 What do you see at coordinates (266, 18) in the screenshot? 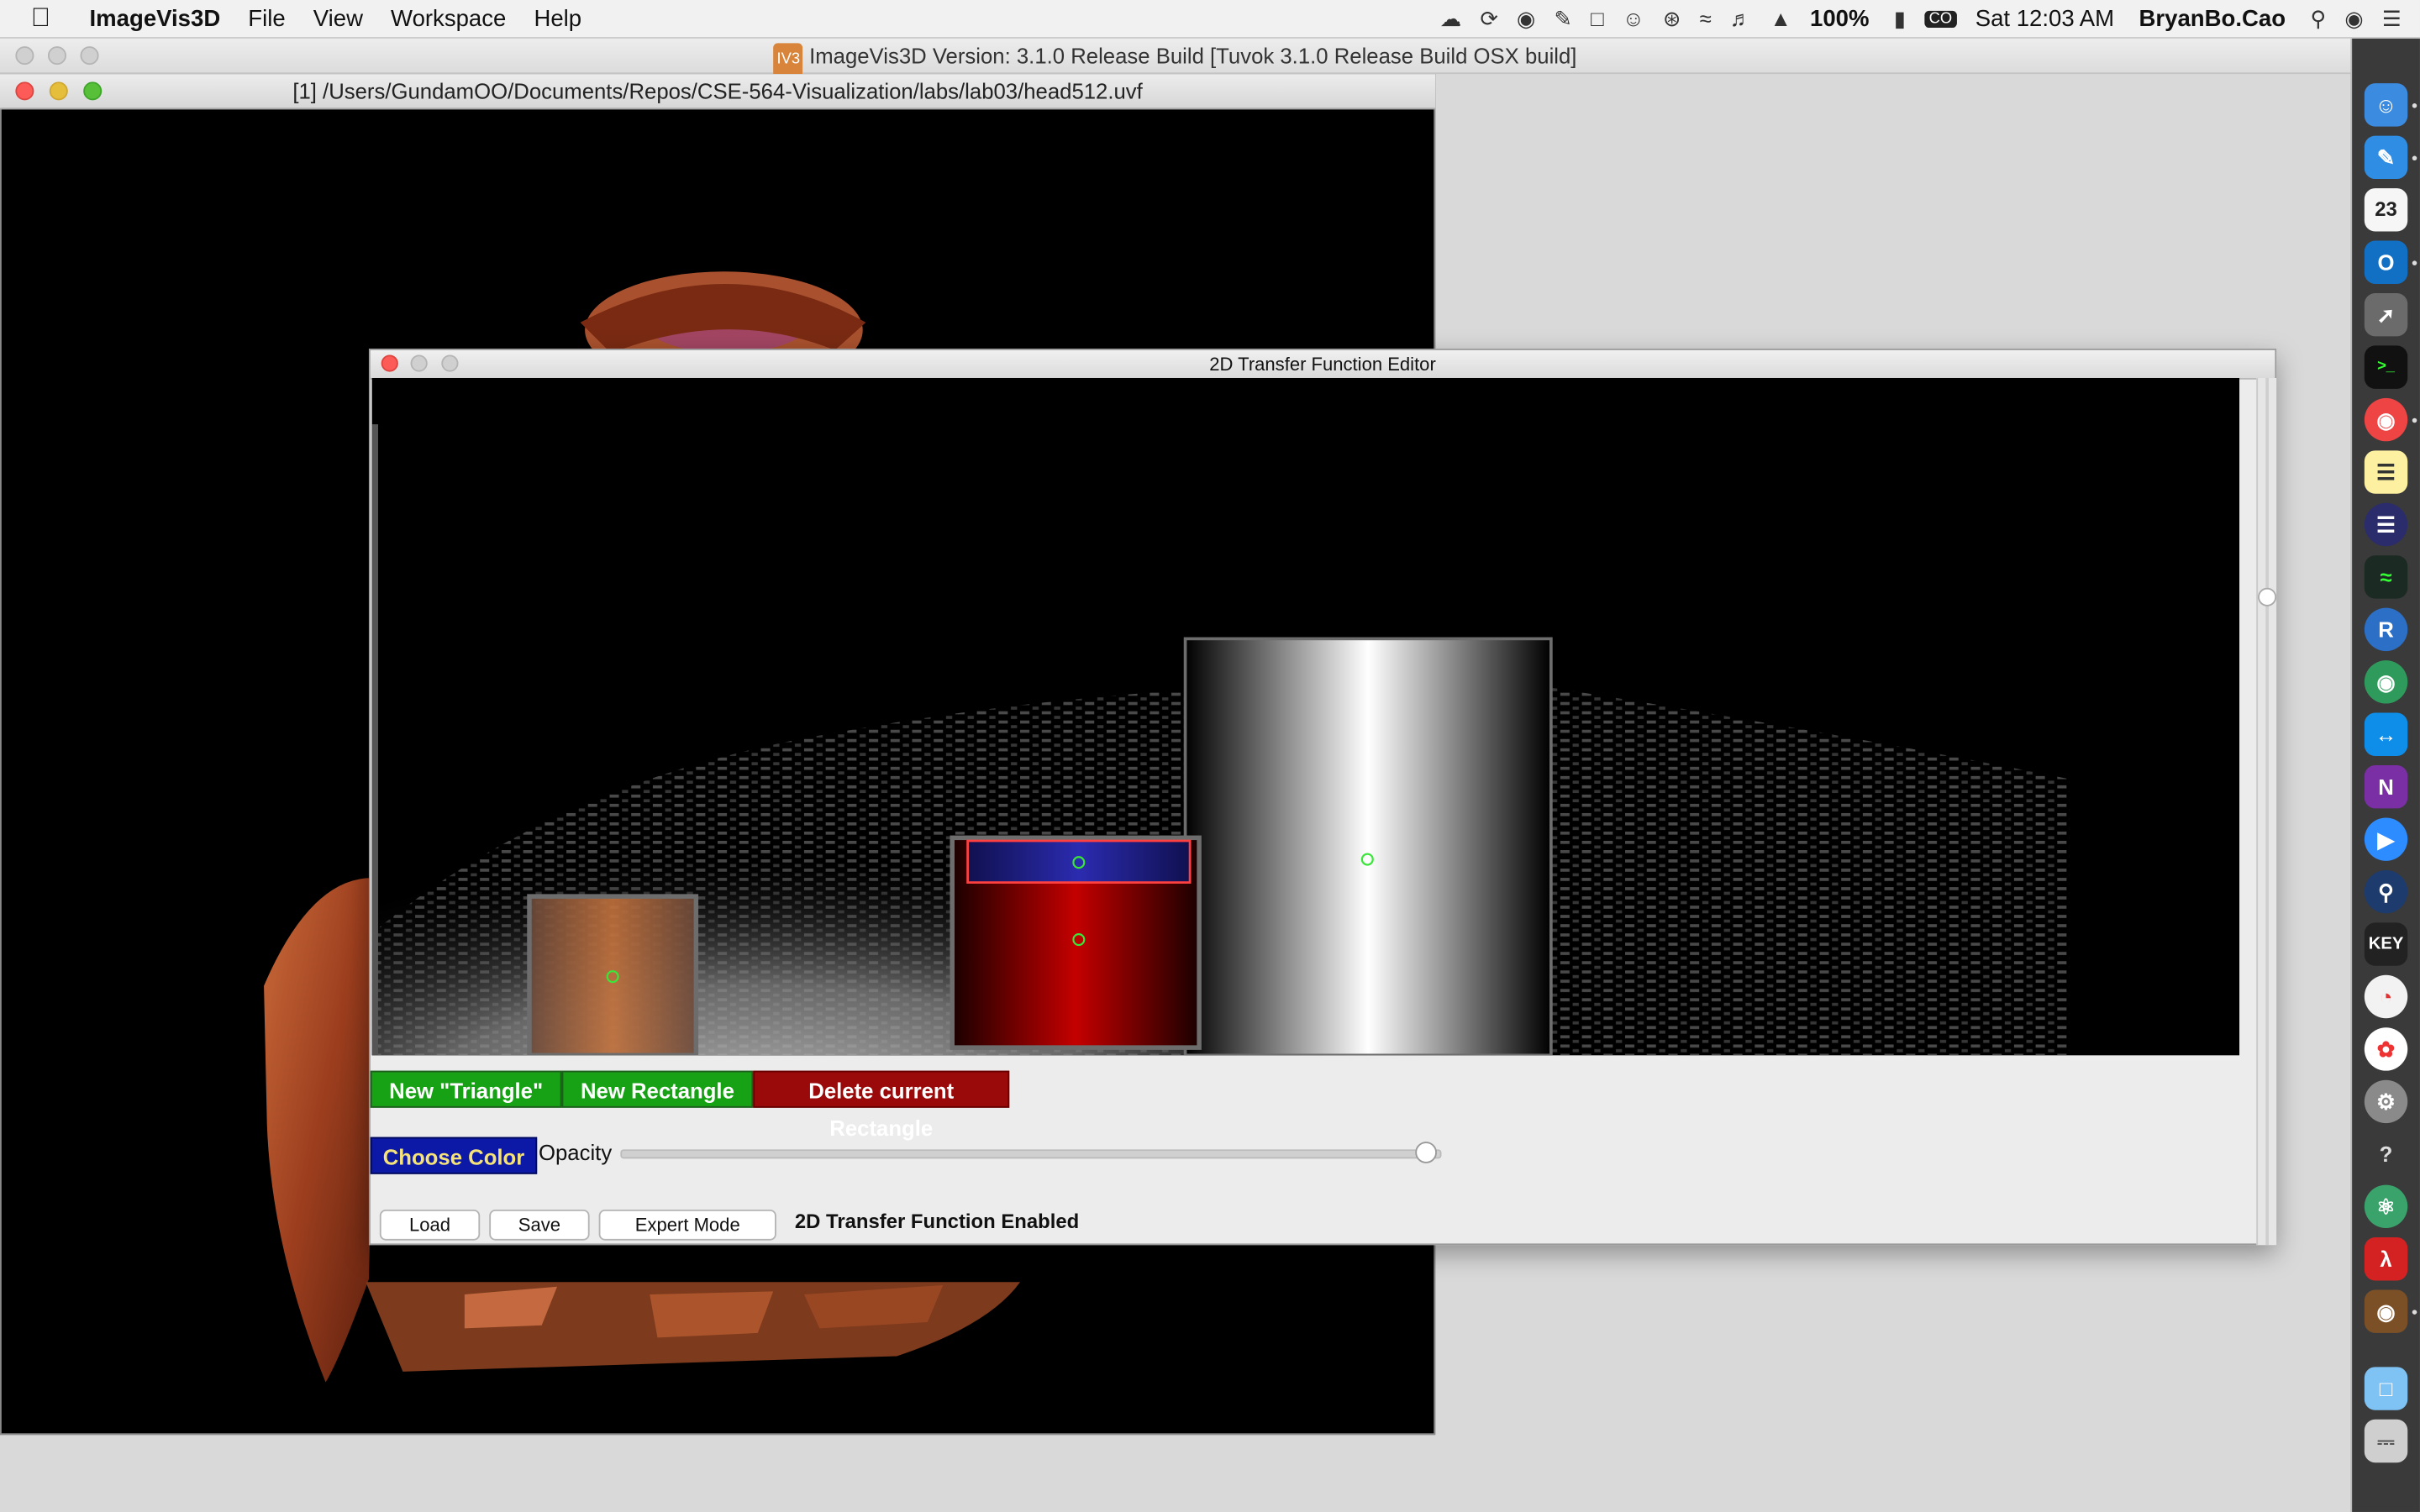
I see `menu-file: File` at bounding box center [266, 18].